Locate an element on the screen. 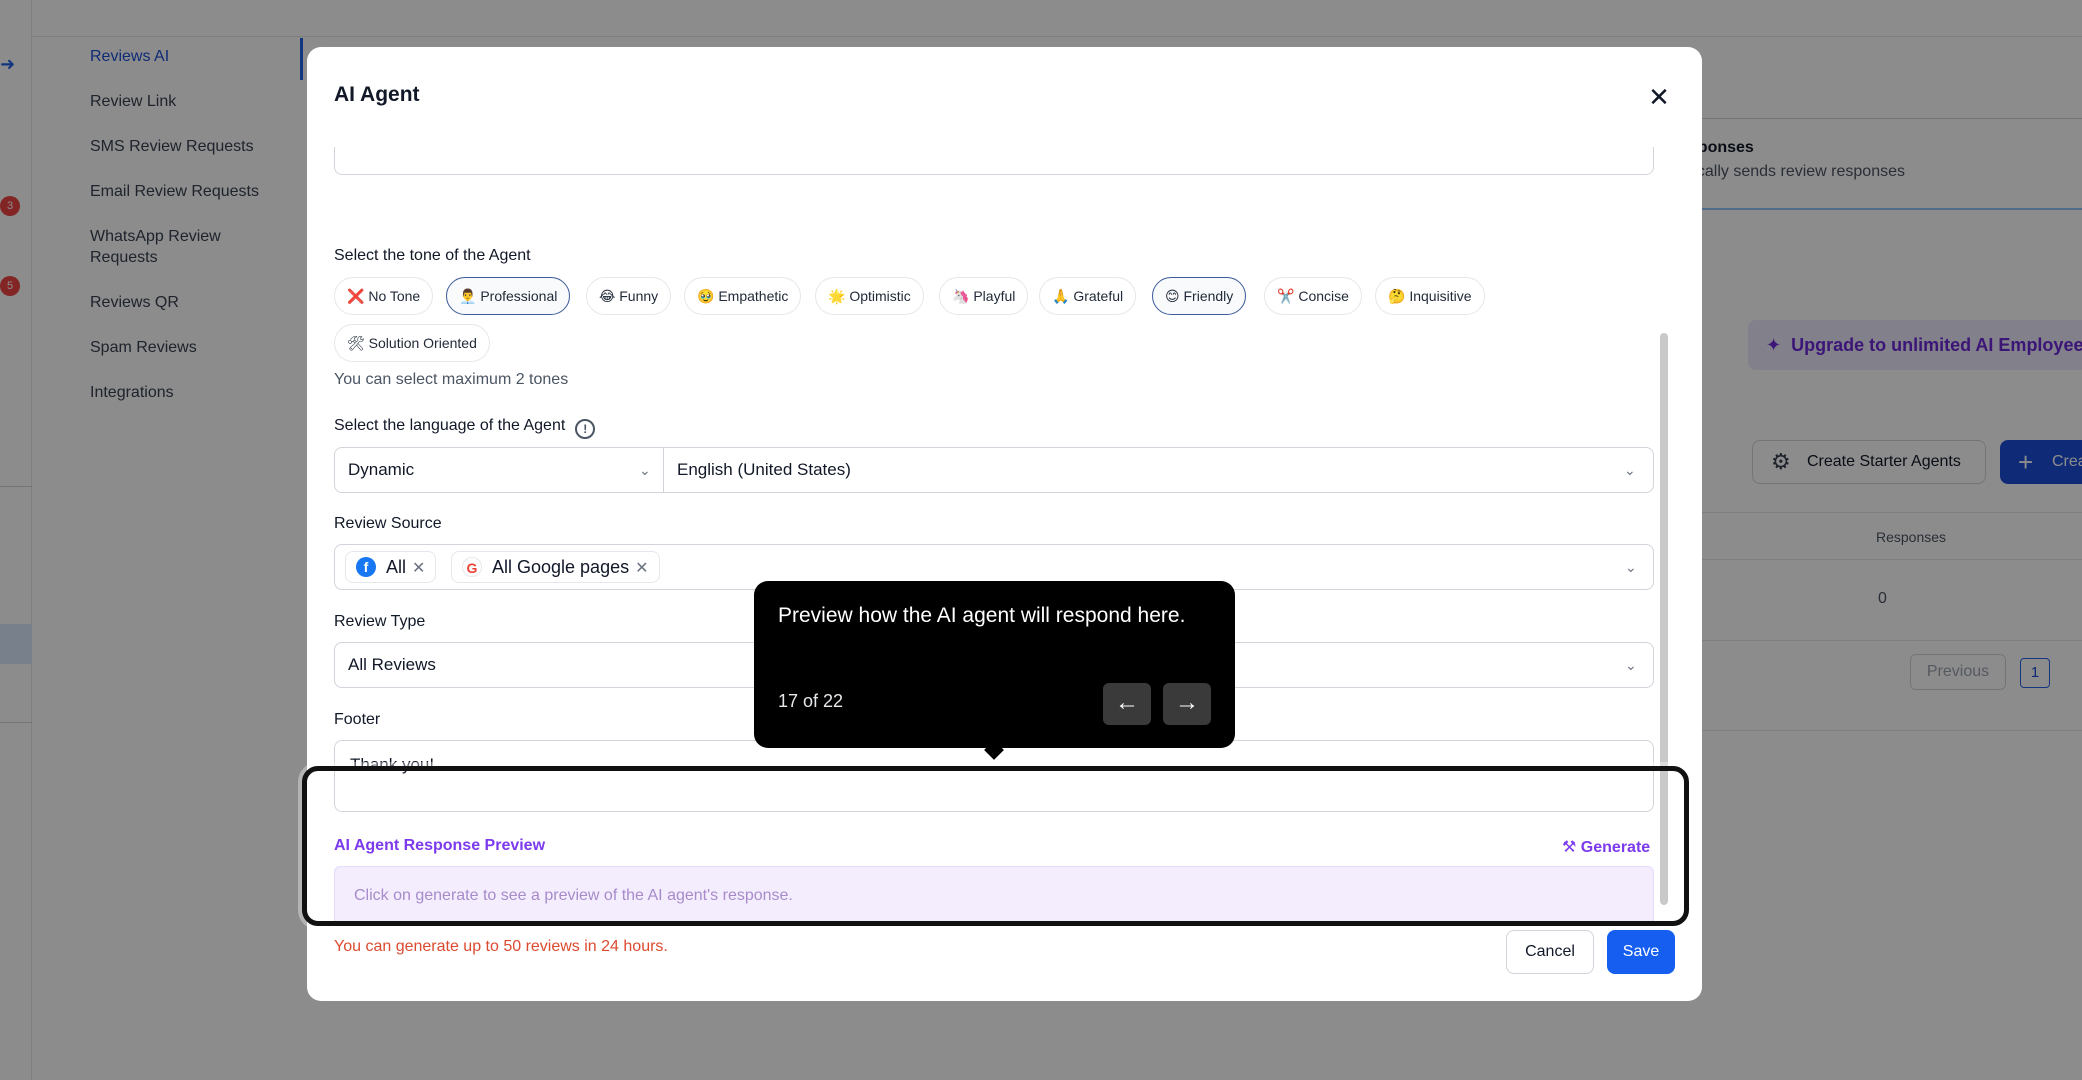  tone-chip-empathetic: 🥹 Empathetic is located at coordinates (743, 296).